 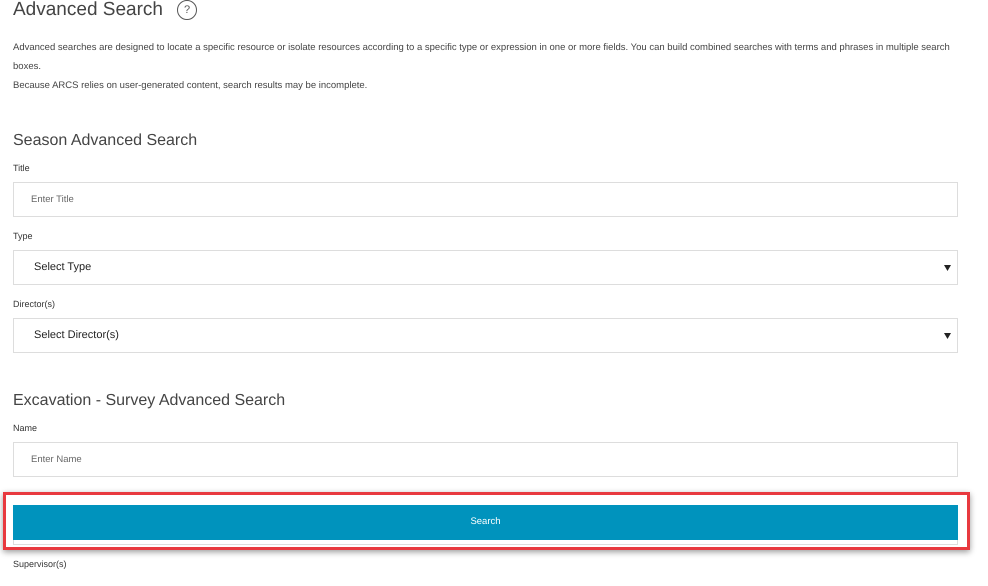 What do you see at coordinates (40, 564) in the screenshot?
I see `field-label: Supervisor(s)` at bounding box center [40, 564].